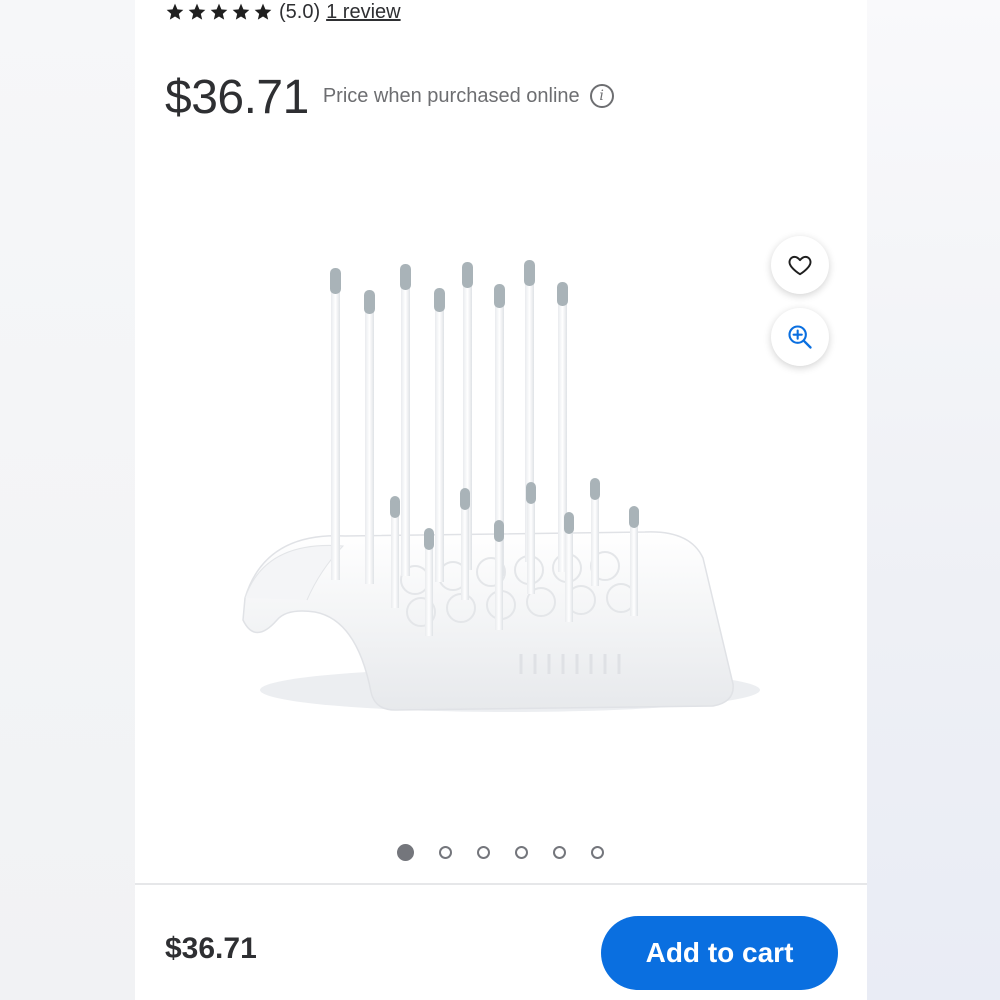 The height and width of the screenshot is (1000, 1000). What do you see at coordinates (501, 855) in the screenshot?
I see `carousel-dots` at bounding box center [501, 855].